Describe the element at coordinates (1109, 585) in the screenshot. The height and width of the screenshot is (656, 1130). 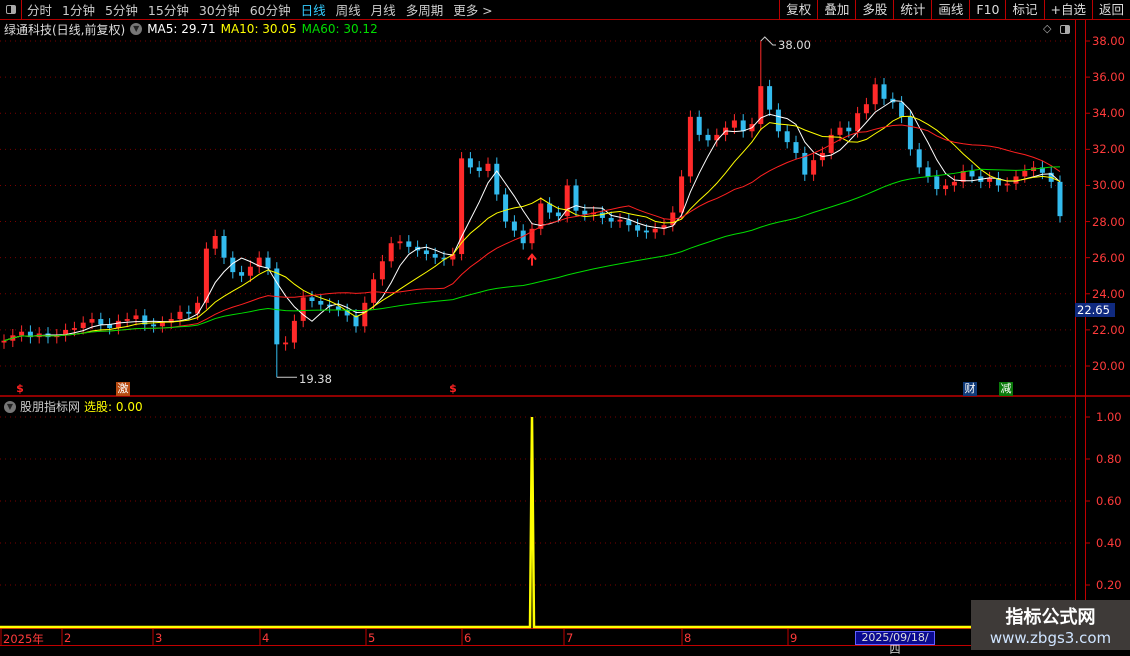
I see `indicator-tick: 0.20` at that location.